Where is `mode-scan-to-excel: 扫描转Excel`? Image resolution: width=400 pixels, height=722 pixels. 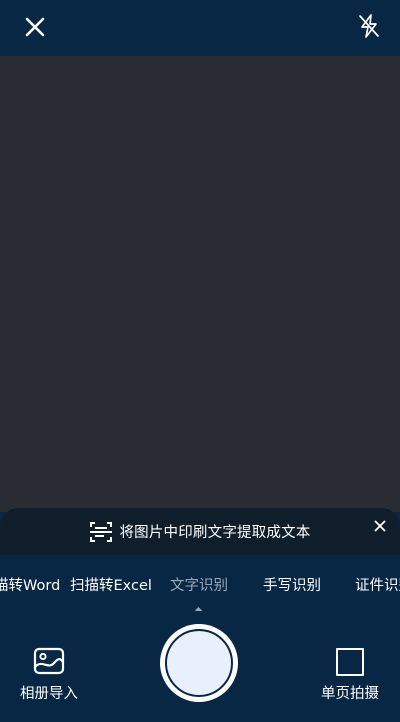 mode-scan-to-excel: 扫描转Excel is located at coordinates (111, 584).